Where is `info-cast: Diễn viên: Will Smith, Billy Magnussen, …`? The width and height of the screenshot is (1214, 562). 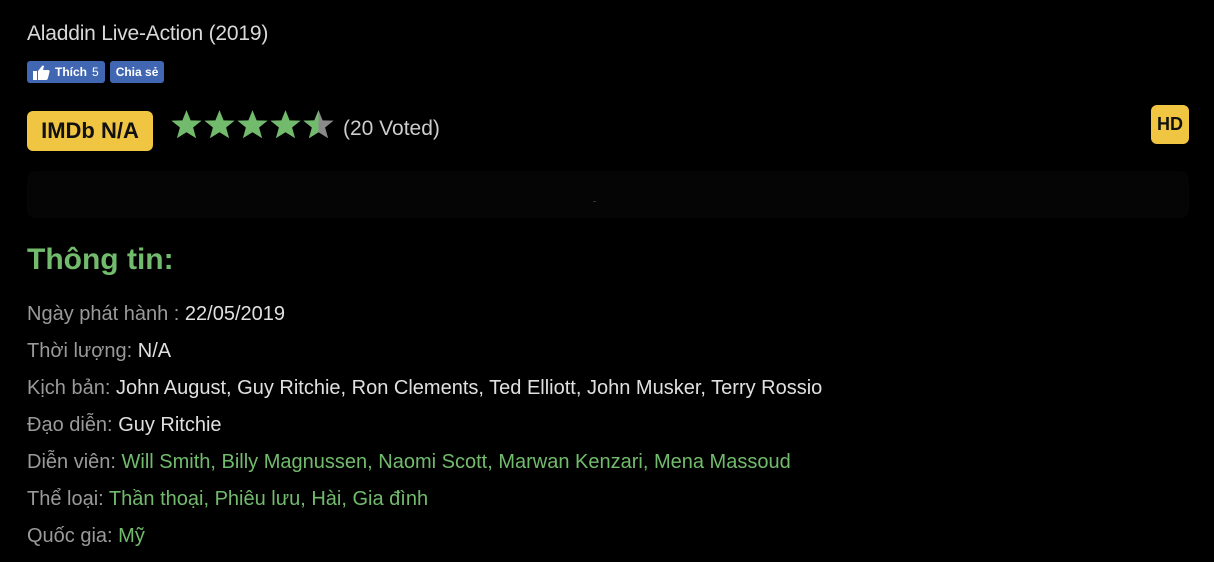
info-cast: Diễn viên: Will Smith, Billy Magnussen, … is located at coordinates (409, 462).